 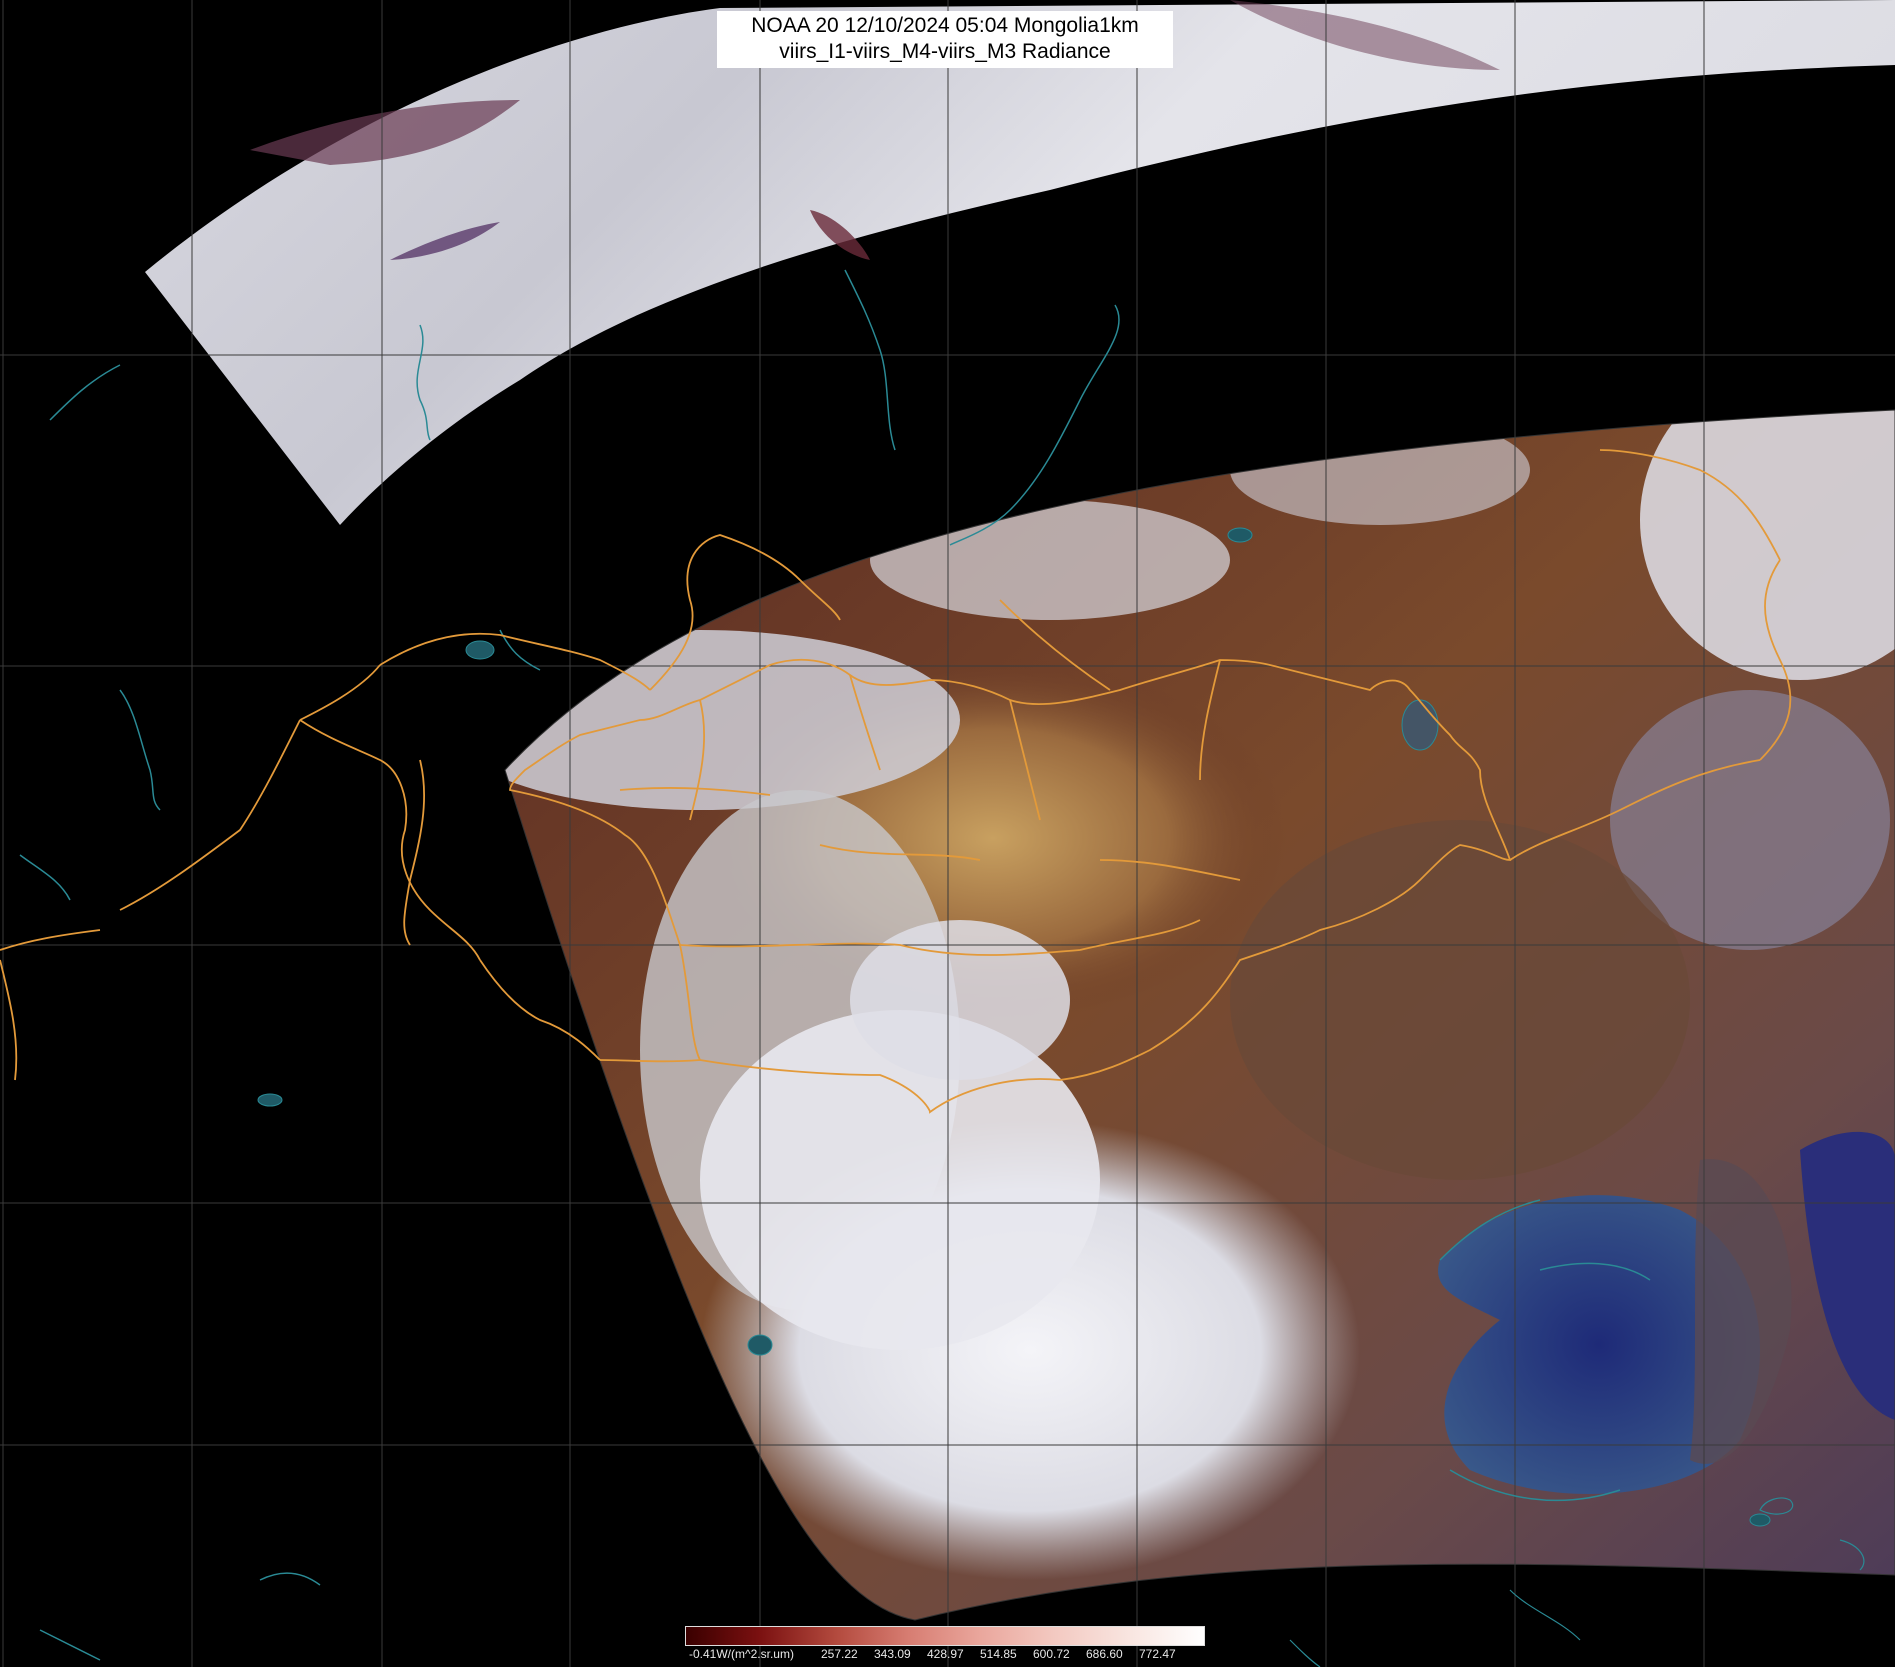 What do you see at coordinates (1157, 1654) in the screenshot?
I see `colorbar-tick: 772.47` at bounding box center [1157, 1654].